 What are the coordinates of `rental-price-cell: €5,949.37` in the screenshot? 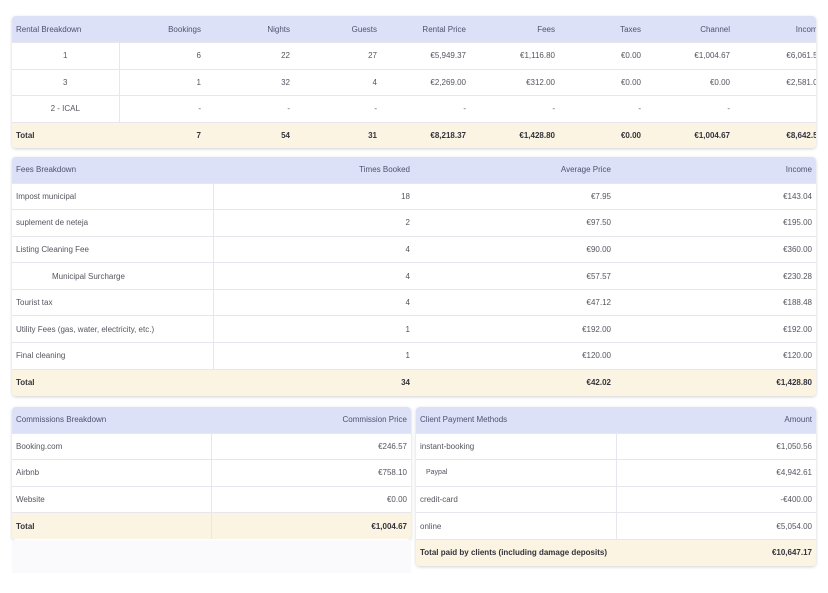 It's located at (448, 56).